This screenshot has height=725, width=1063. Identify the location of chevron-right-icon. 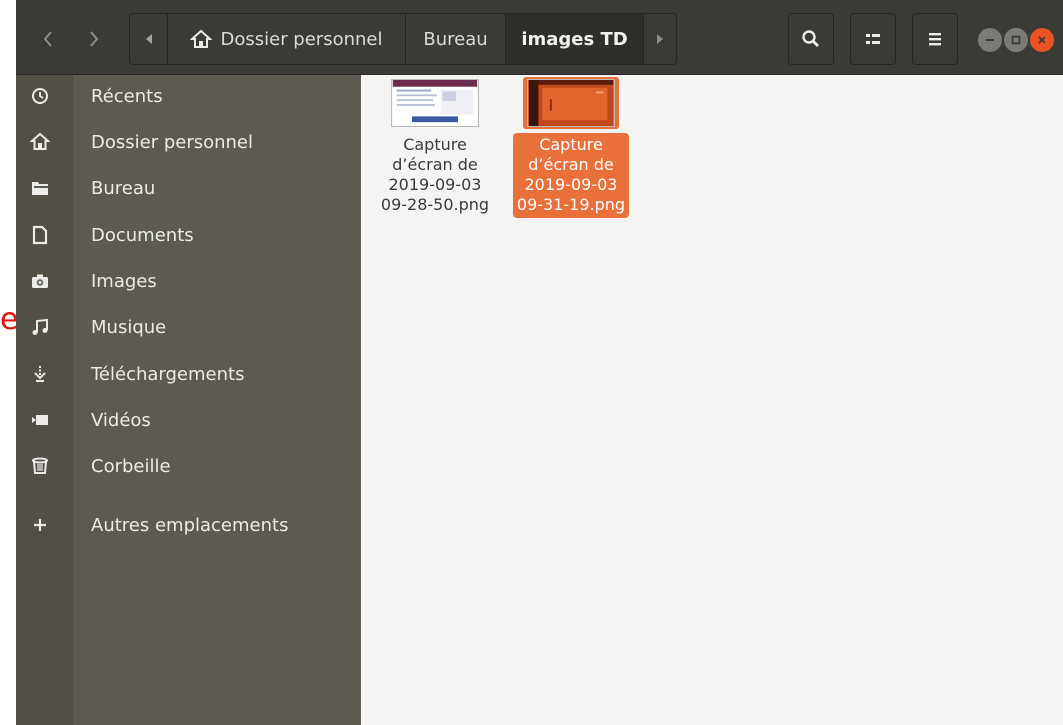
(94, 39).